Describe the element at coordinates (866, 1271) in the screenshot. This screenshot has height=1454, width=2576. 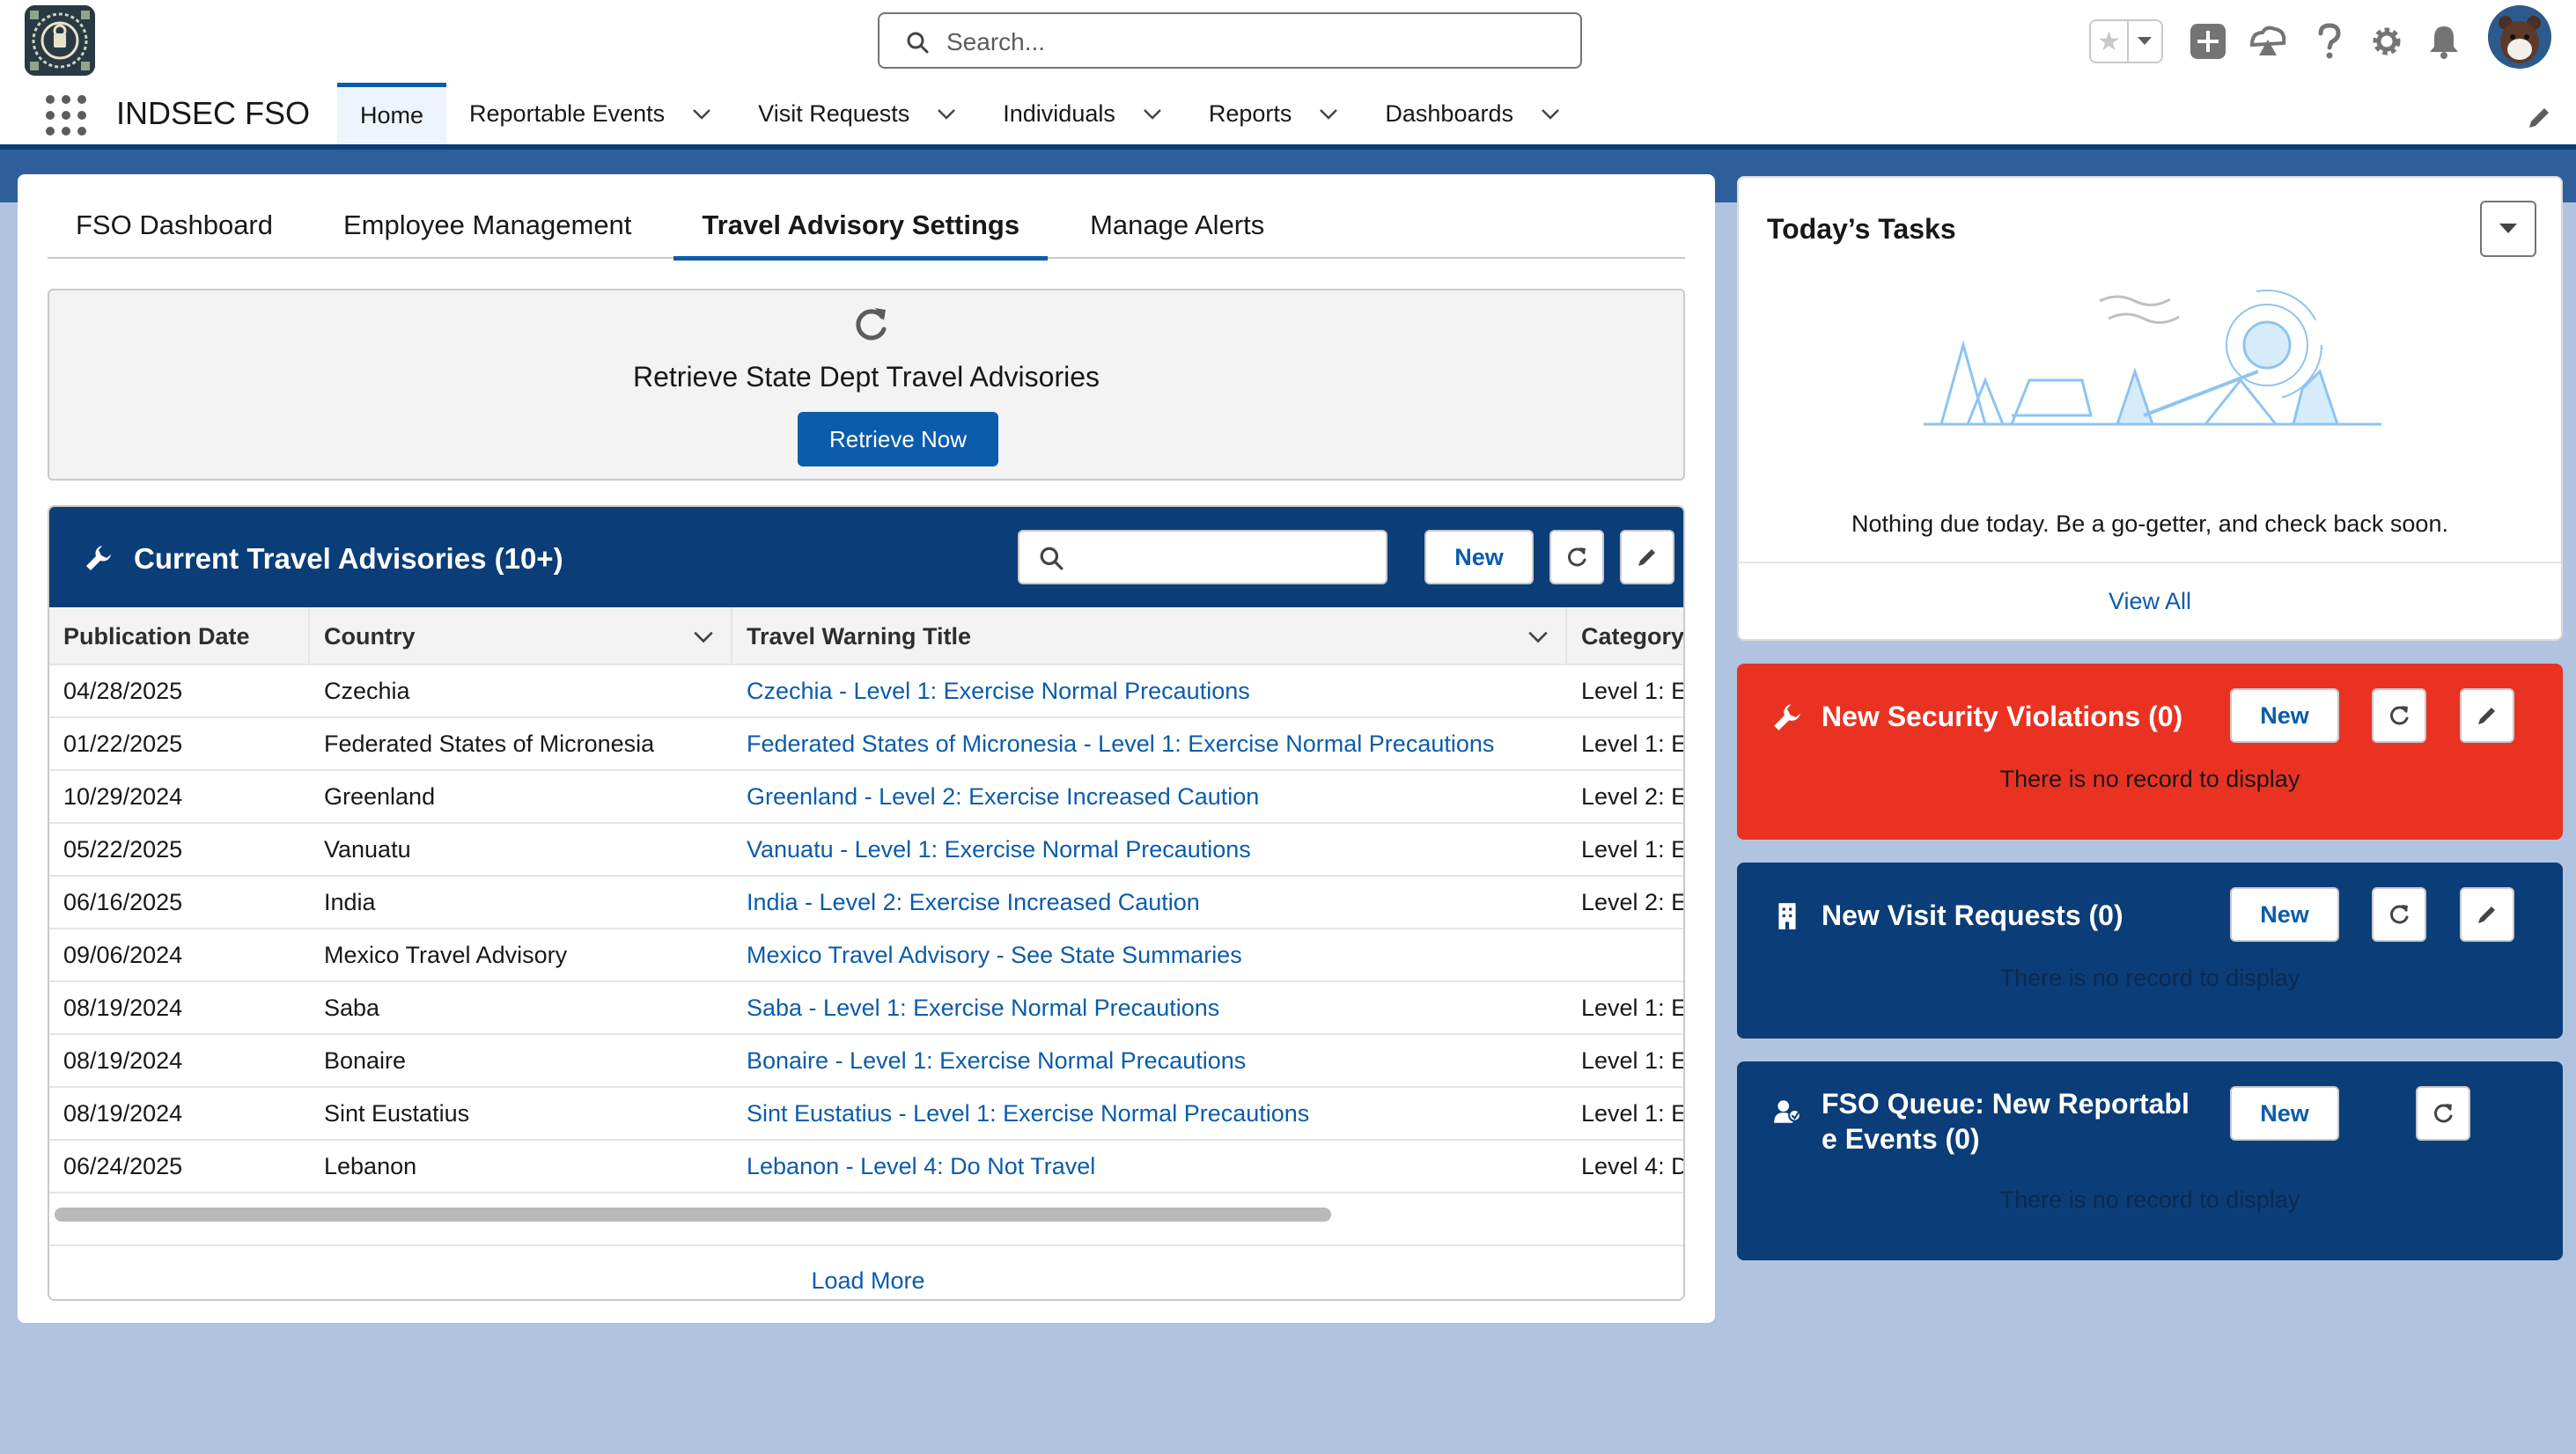
I see `load-more-link: Load More` at that location.